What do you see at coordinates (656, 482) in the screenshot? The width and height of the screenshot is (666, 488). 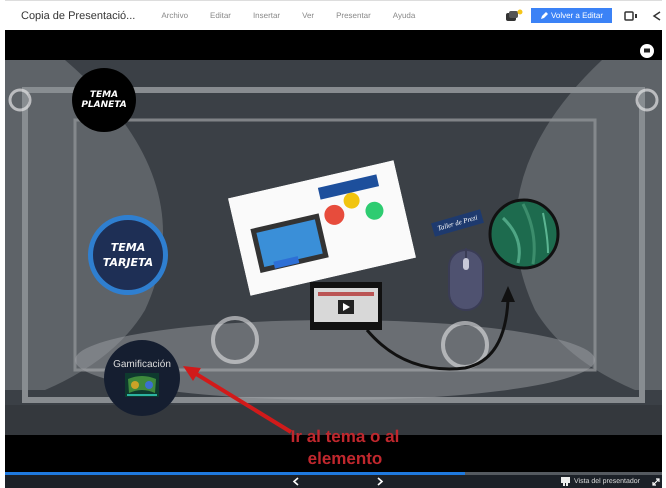 I see `fullscreen-icon` at bounding box center [656, 482].